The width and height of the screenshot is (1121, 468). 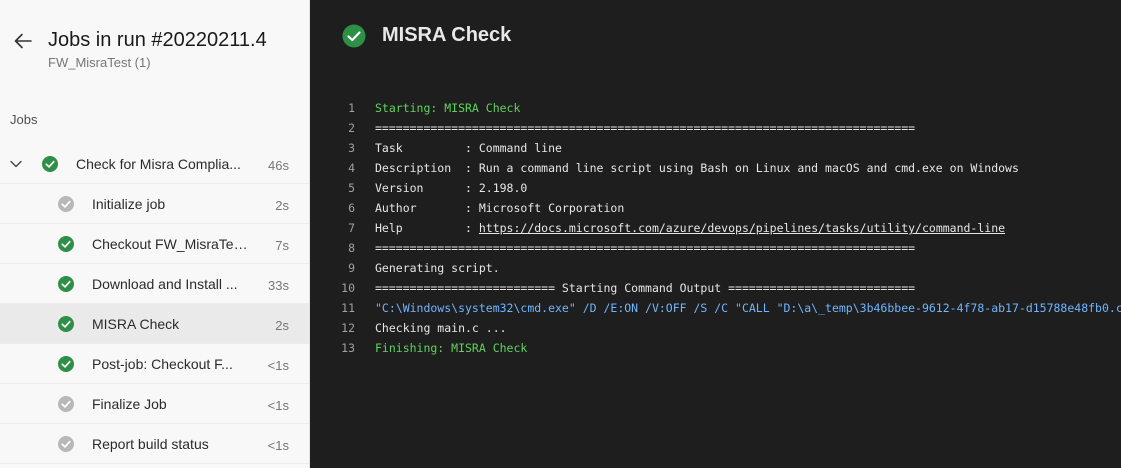 I want to click on log-line: 5 Version : 2.198.0, so click(x=716, y=188).